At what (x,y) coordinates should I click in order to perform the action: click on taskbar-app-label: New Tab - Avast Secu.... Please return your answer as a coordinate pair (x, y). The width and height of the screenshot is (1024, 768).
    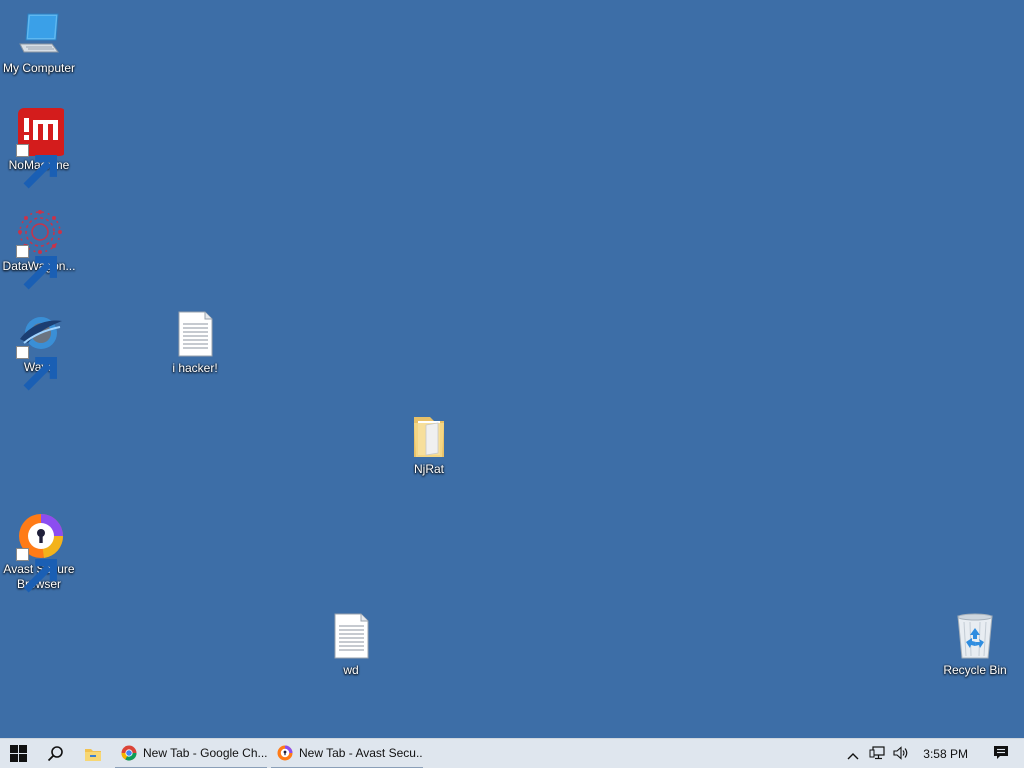
    Looking at the image, I should click on (361, 752).